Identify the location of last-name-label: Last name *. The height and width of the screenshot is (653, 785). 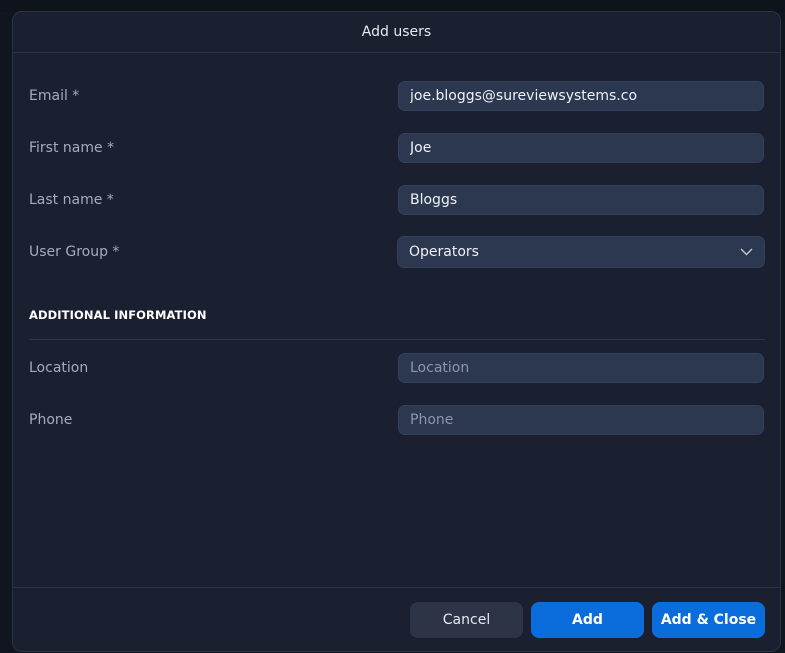
(71, 200).